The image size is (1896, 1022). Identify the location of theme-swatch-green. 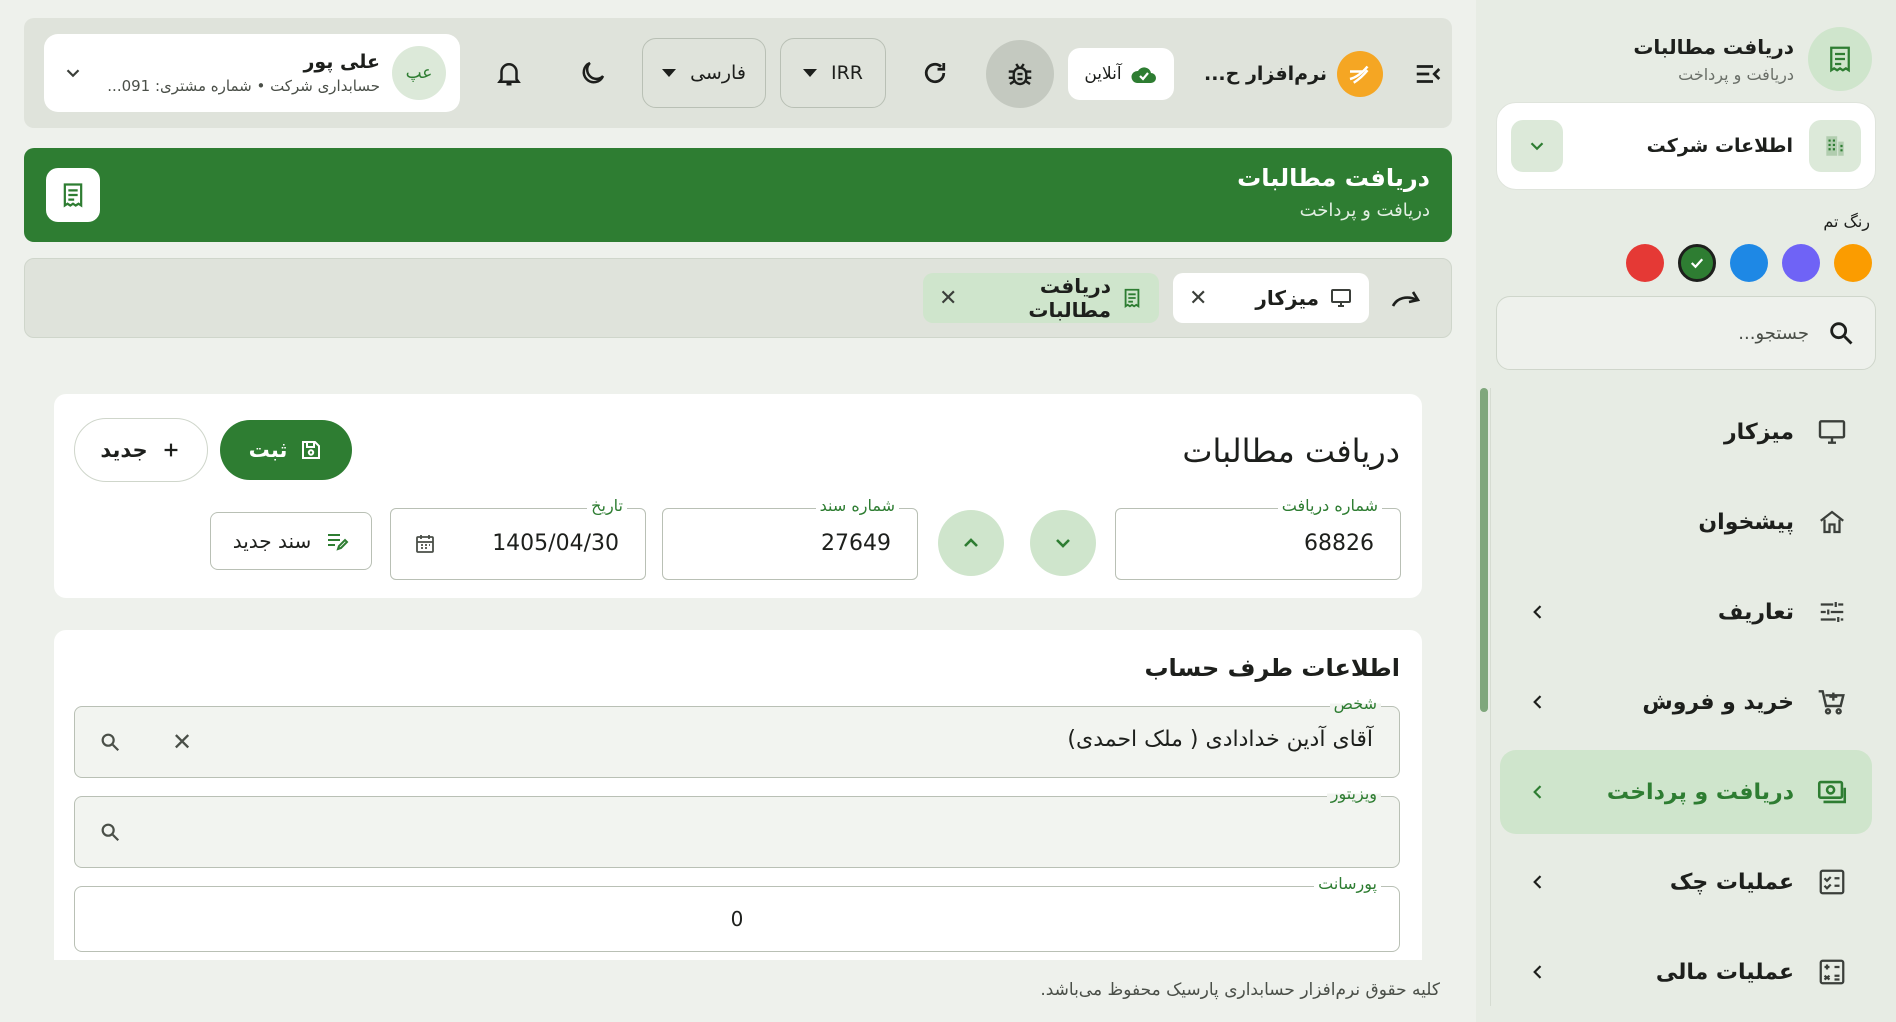
(1697, 263).